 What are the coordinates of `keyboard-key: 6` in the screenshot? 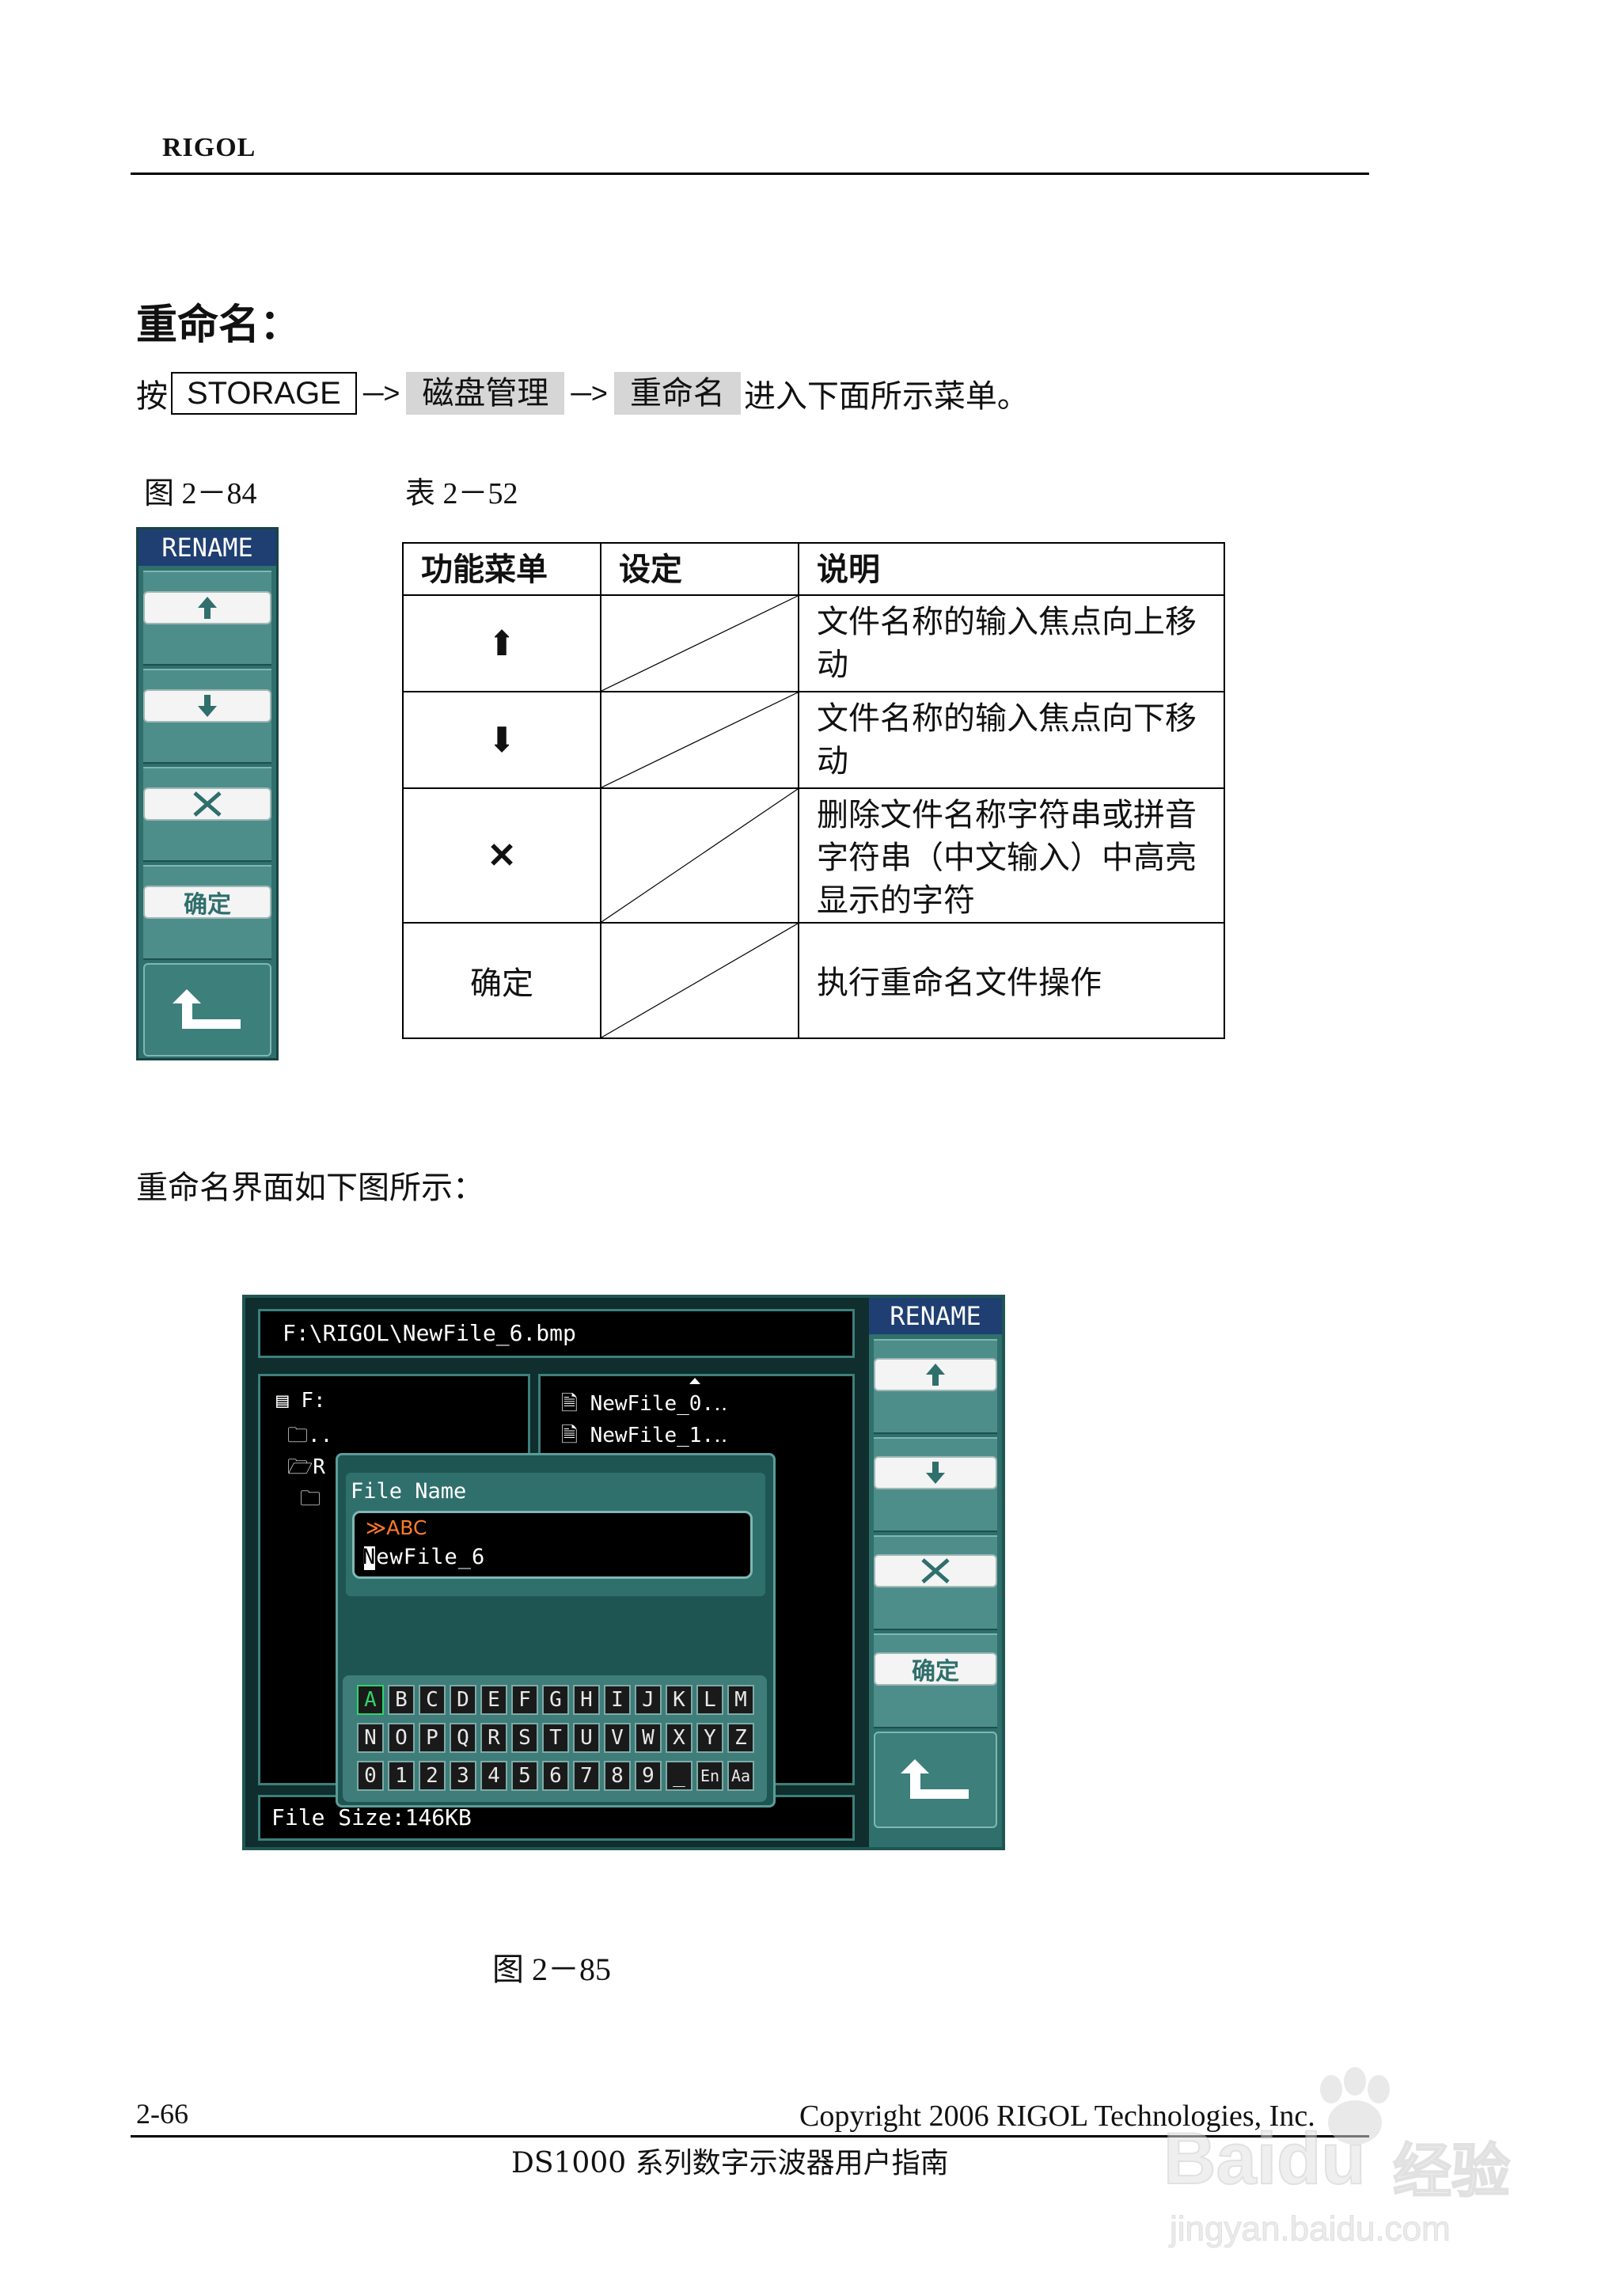 It's located at (555, 1776).